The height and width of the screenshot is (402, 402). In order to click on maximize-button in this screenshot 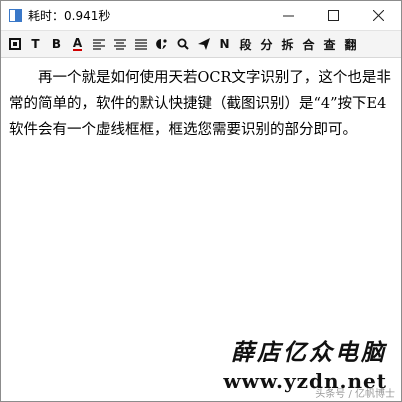, I will do `click(333, 15)`.